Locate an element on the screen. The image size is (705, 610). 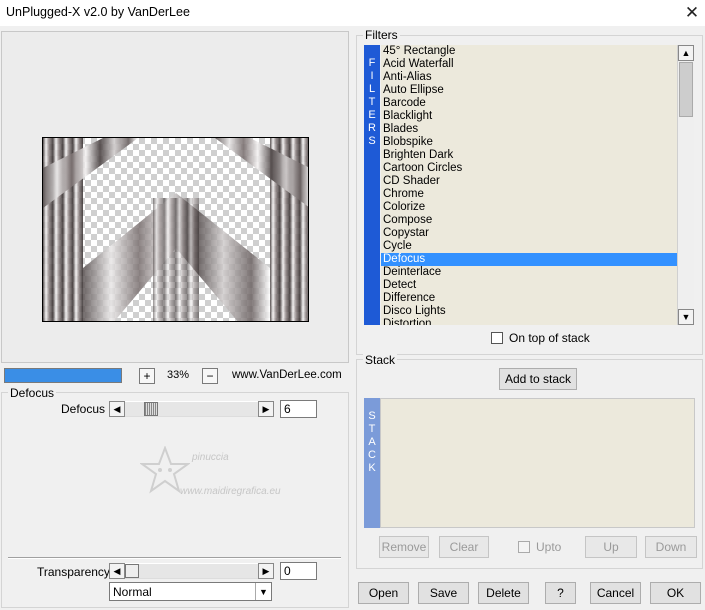
zoom-in-button: + is located at coordinates (147, 376).